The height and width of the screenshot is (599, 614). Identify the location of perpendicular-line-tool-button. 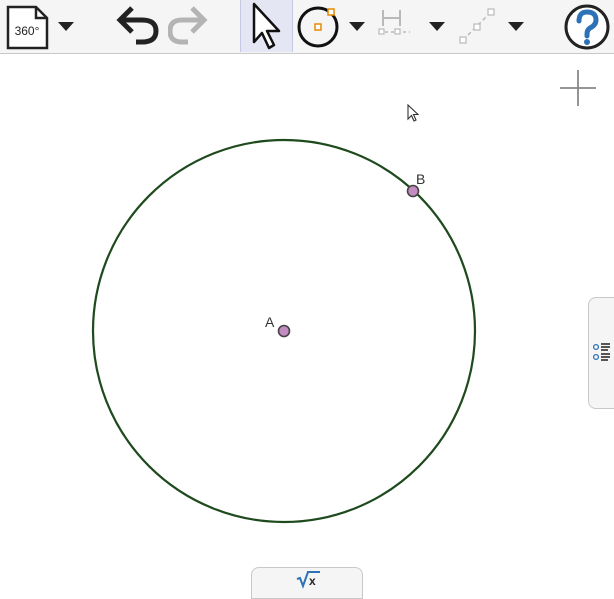
(396, 26).